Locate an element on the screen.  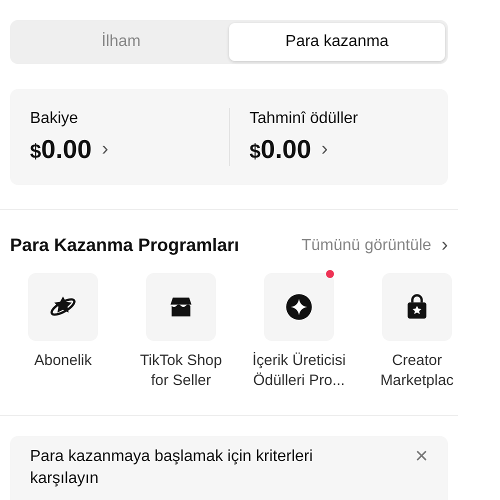
program-label: Abonelik is located at coordinates (63, 361).